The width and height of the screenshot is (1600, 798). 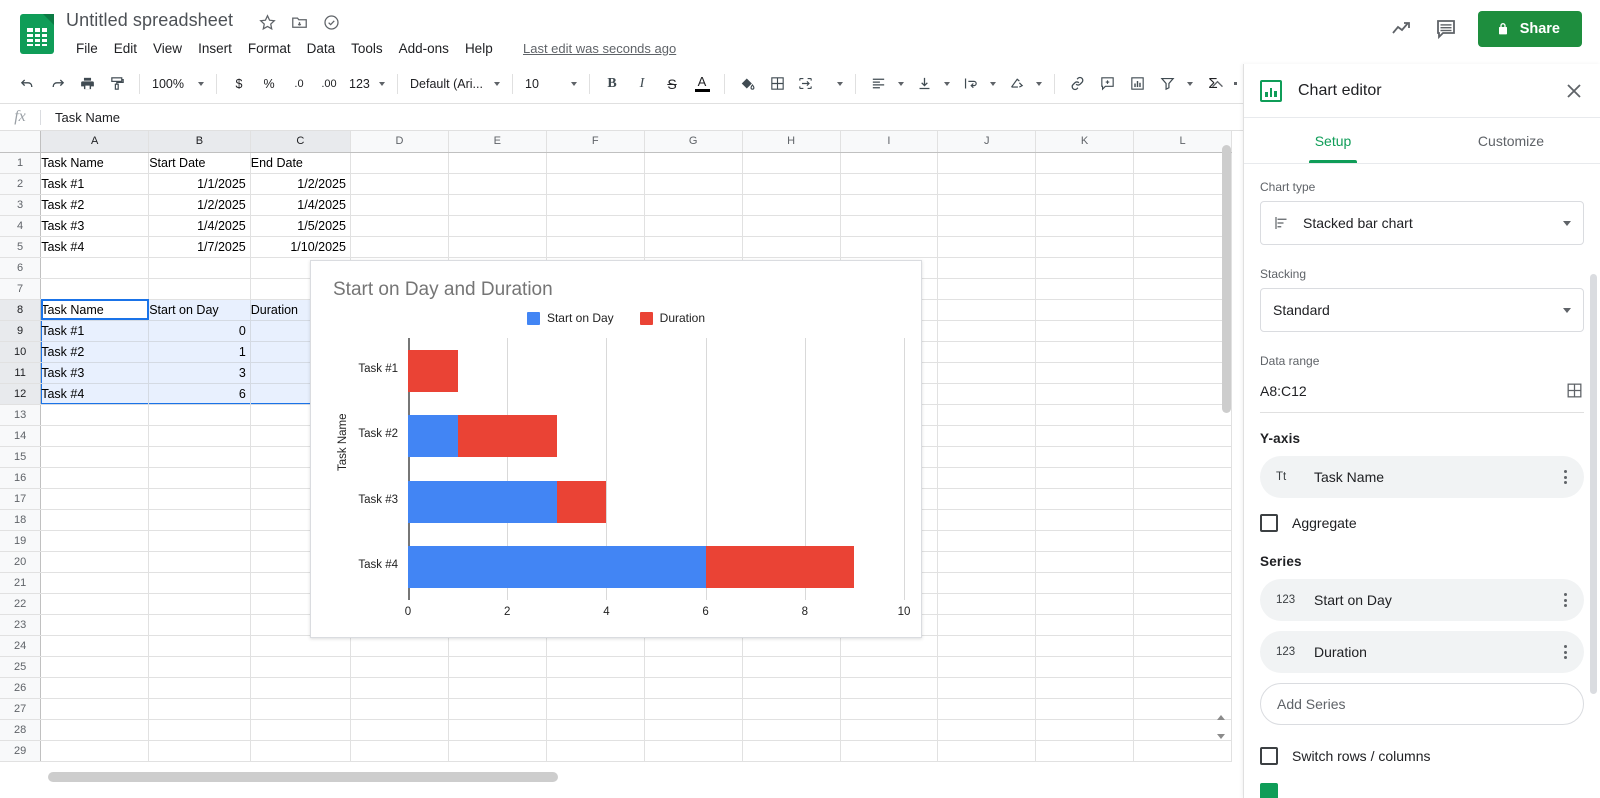 What do you see at coordinates (747, 84) in the screenshot?
I see `fill-color-button` at bounding box center [747, 84].